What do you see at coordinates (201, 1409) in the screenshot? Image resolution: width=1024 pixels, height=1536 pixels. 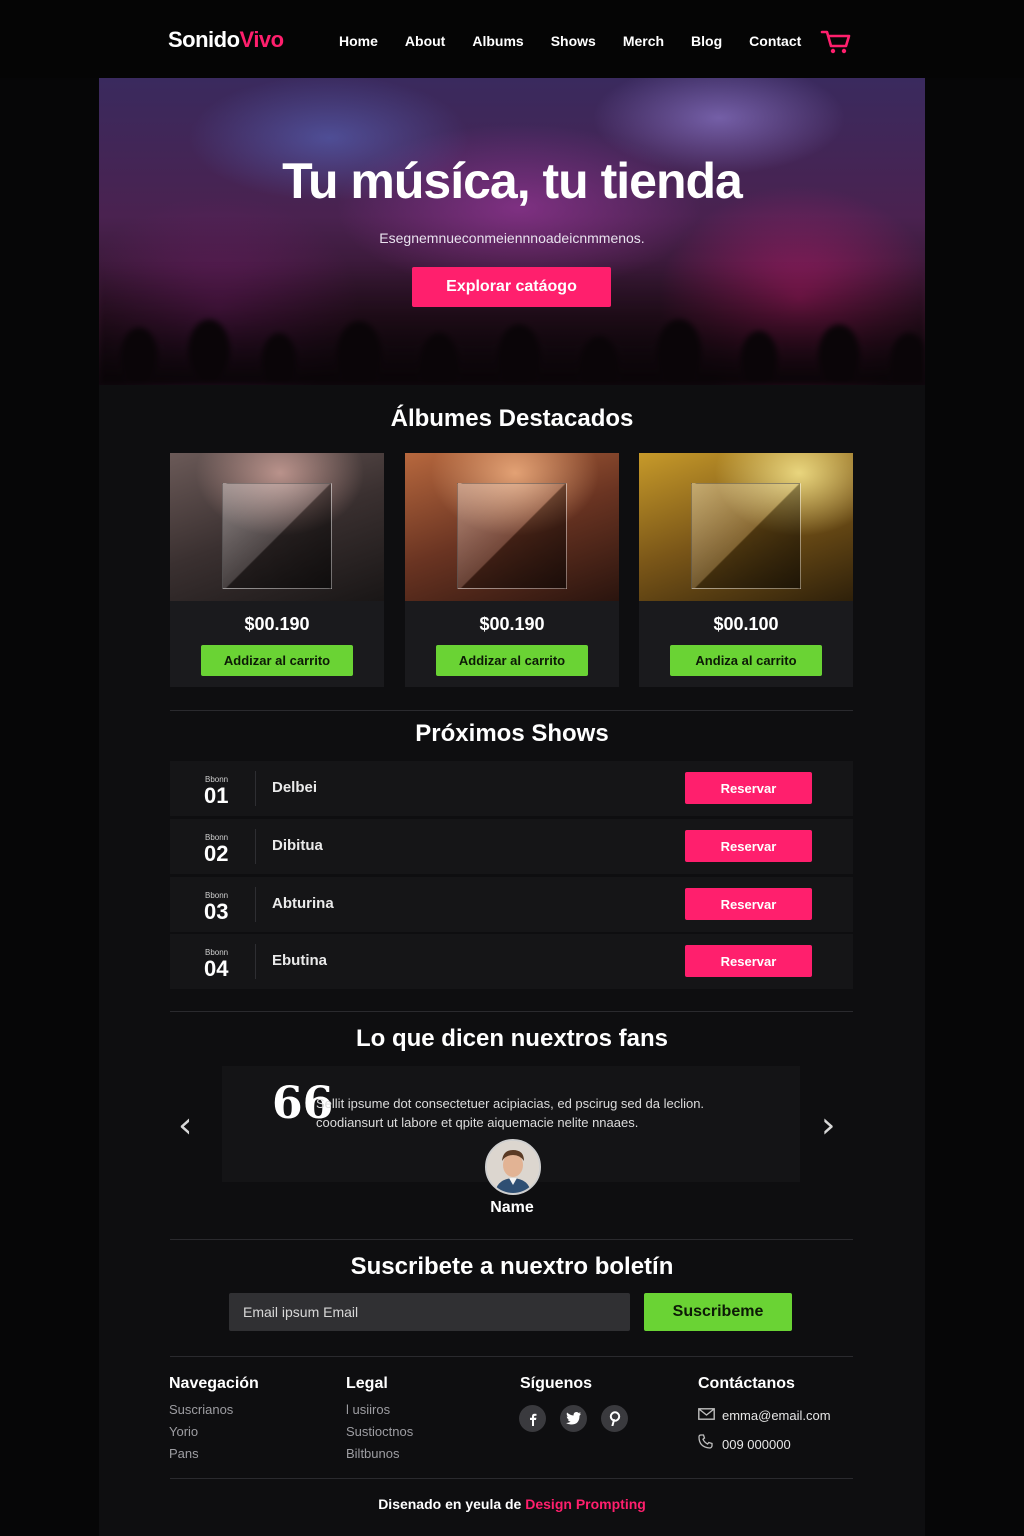 I see `footer-nav-link: Suscrianos` at bounding box center [201, 1409].